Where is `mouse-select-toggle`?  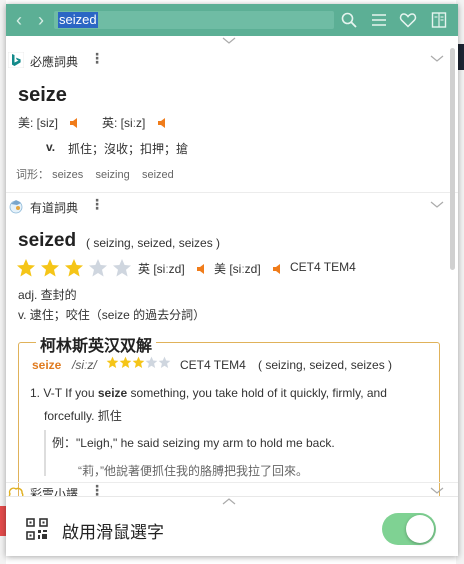
mouse-select-toggle is located at coordinates (409, 529).